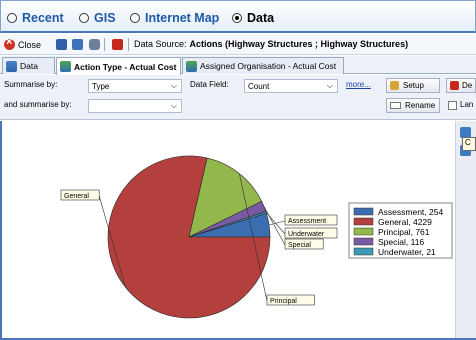 This screenshot has height=340, width=476. I want to click on setup-label: Setup, so click(413, 85).